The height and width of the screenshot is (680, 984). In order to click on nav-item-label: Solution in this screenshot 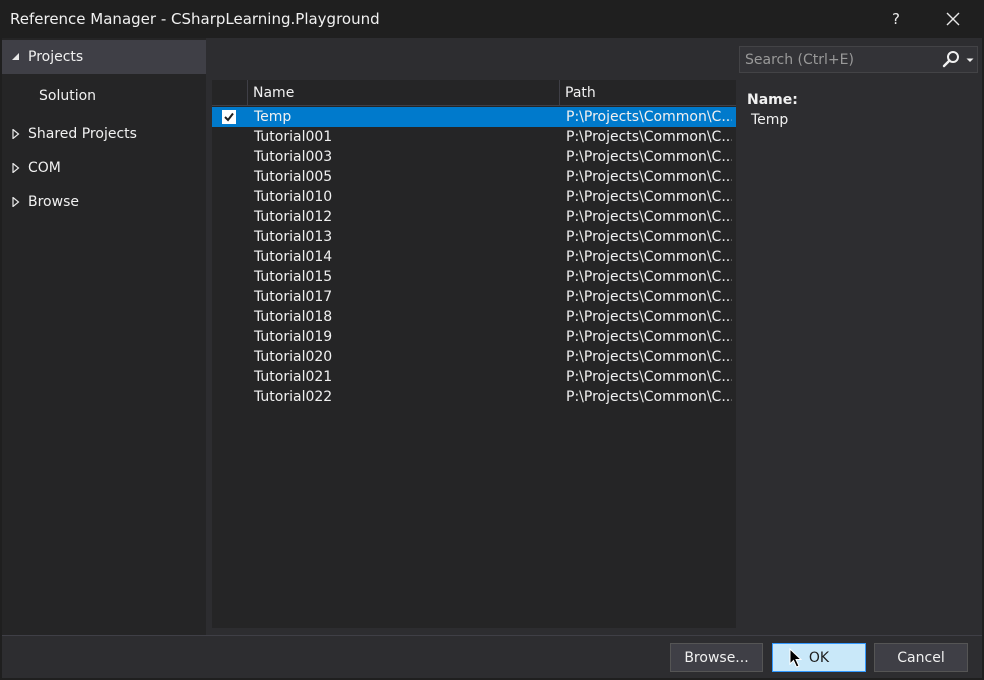, I will do `click(68, 96)`.